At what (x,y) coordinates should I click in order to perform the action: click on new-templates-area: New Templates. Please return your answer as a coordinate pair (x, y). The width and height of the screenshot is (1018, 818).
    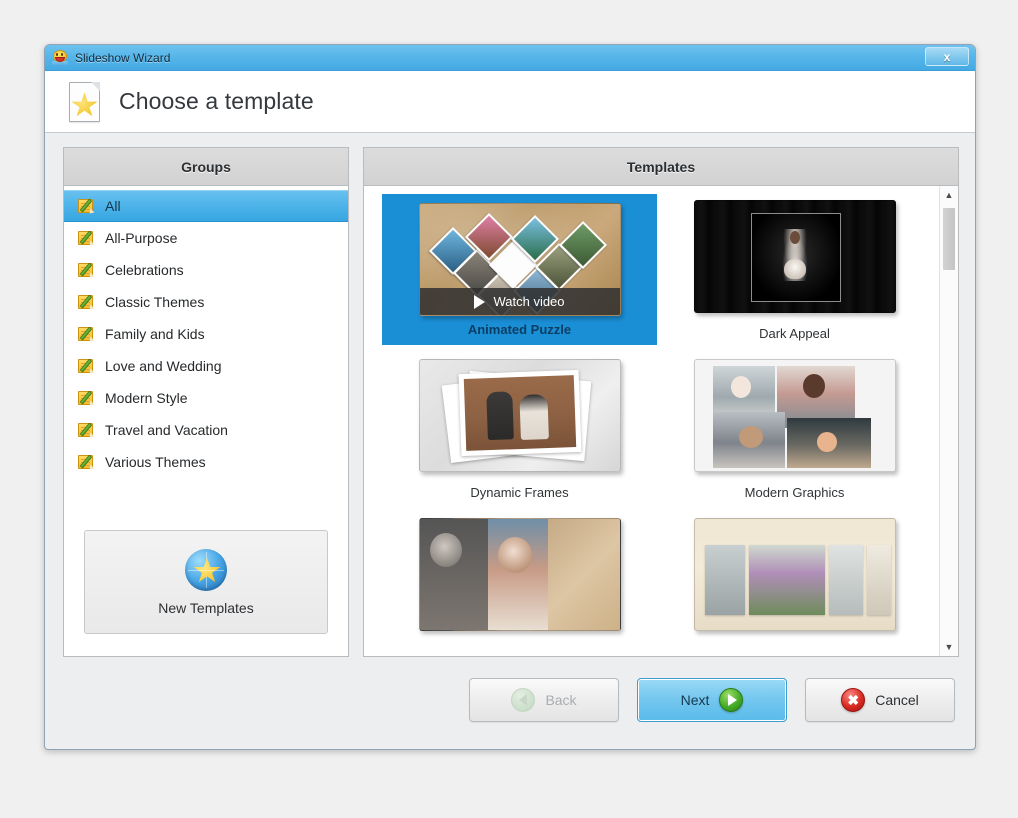
    Looking at the image, I should click on (206, 588).